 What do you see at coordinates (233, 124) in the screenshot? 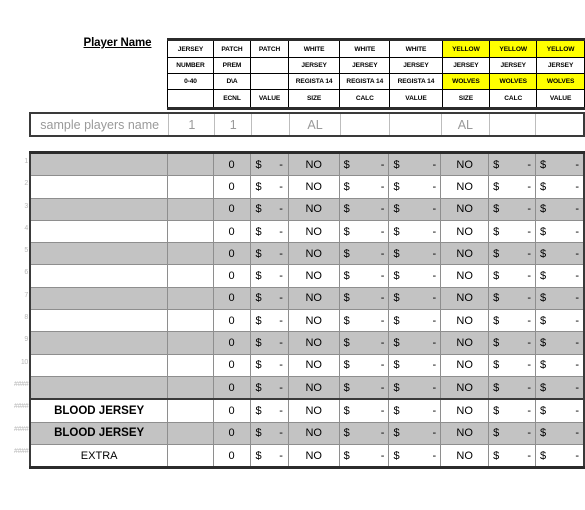
I see `sample-cell-2: 1` at bounding box center [233, 124].